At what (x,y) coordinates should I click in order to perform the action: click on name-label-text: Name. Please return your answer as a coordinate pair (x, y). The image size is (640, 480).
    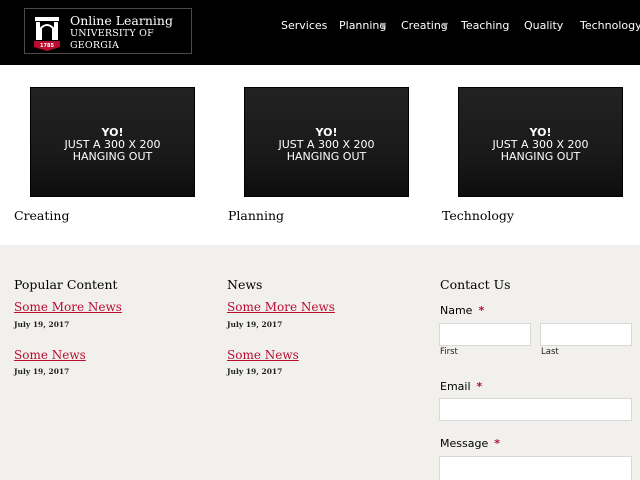
    Looking at the image, I should click on (456, 310).